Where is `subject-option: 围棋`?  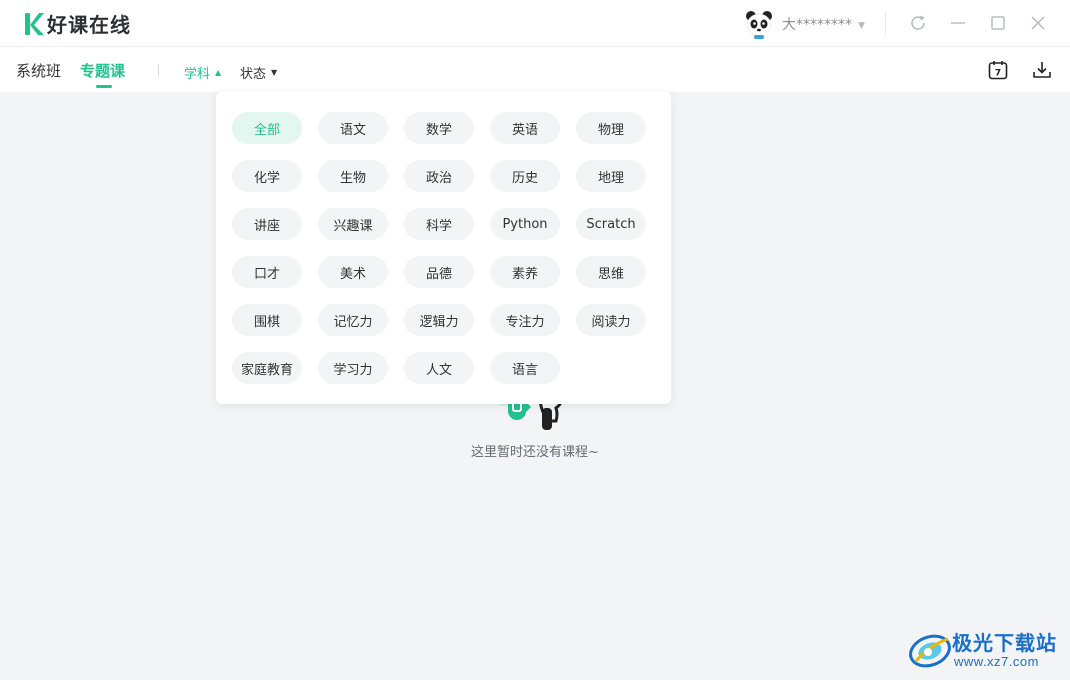
subject-option: 围棋 is located at coordinates (267, 320).